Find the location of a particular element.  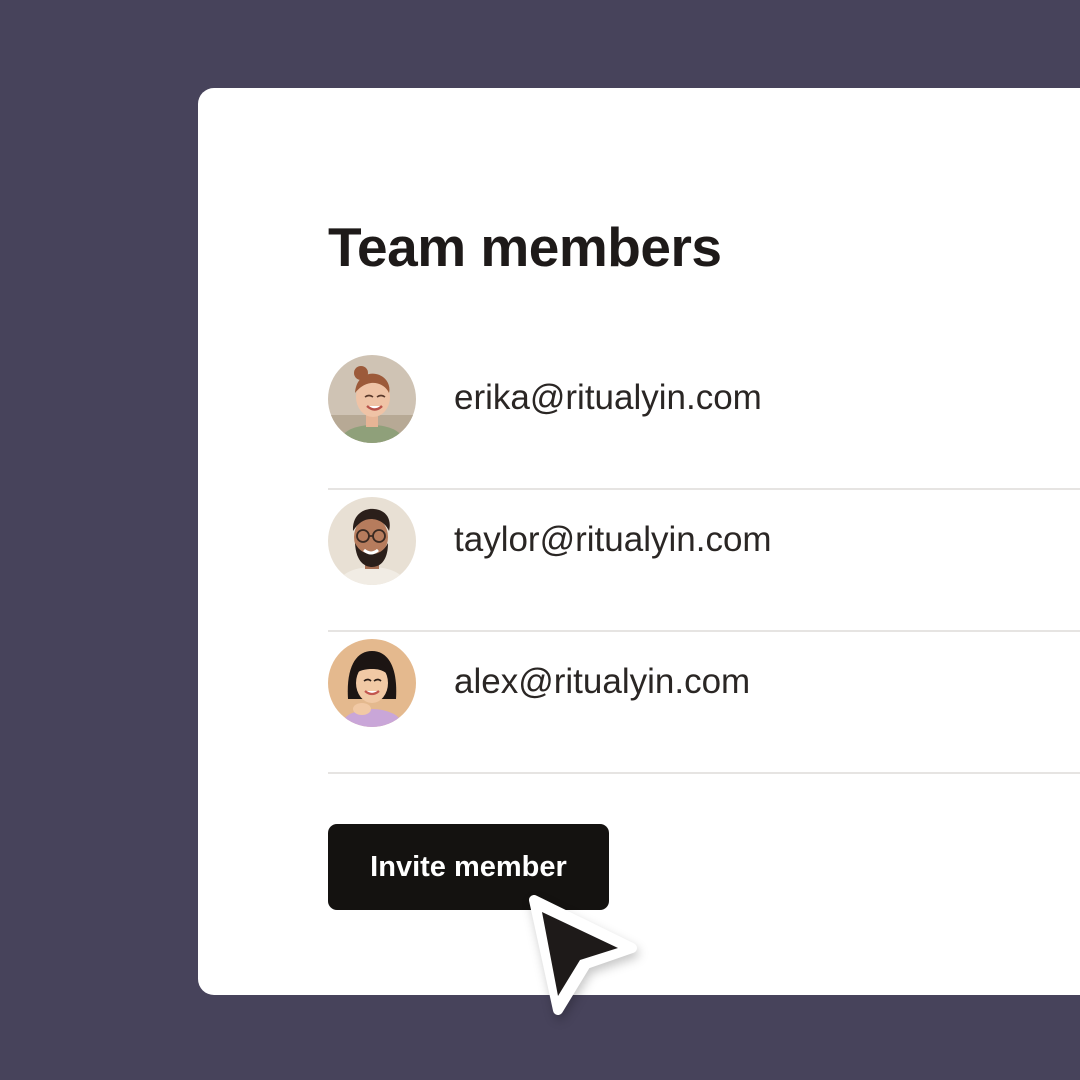

page-title: Team members is located at coordinates (525, 247).